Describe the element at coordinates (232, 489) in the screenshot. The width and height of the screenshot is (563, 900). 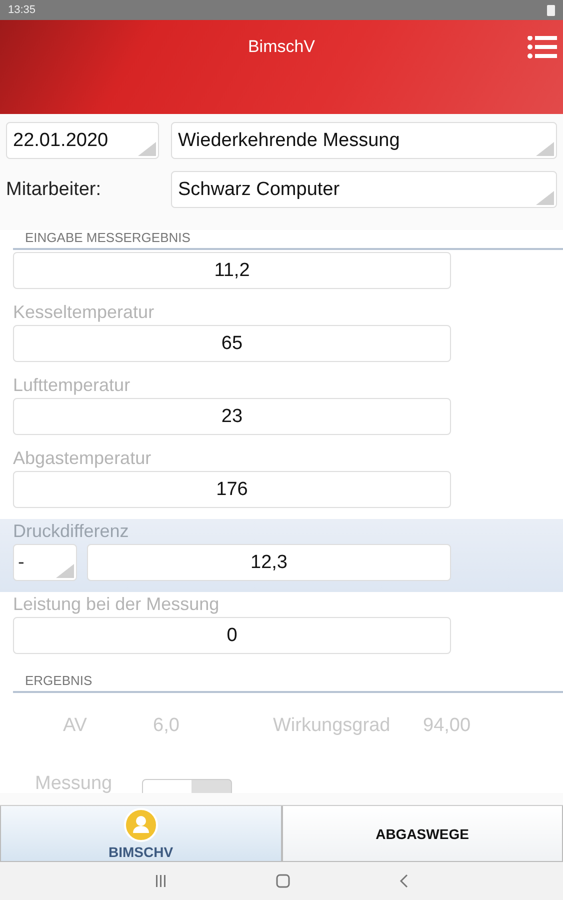
I see `input-field: 176` at that location.